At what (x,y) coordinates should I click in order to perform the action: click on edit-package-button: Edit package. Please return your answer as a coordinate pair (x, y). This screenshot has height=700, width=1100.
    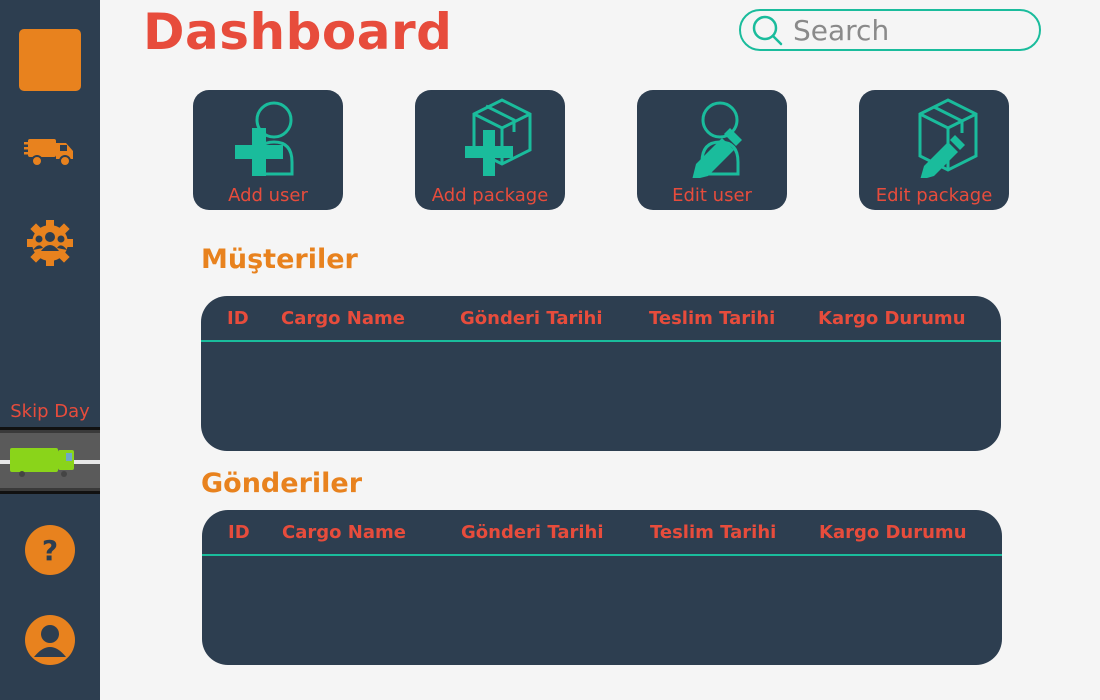
    Looking at the image, I should click on (934, 150).